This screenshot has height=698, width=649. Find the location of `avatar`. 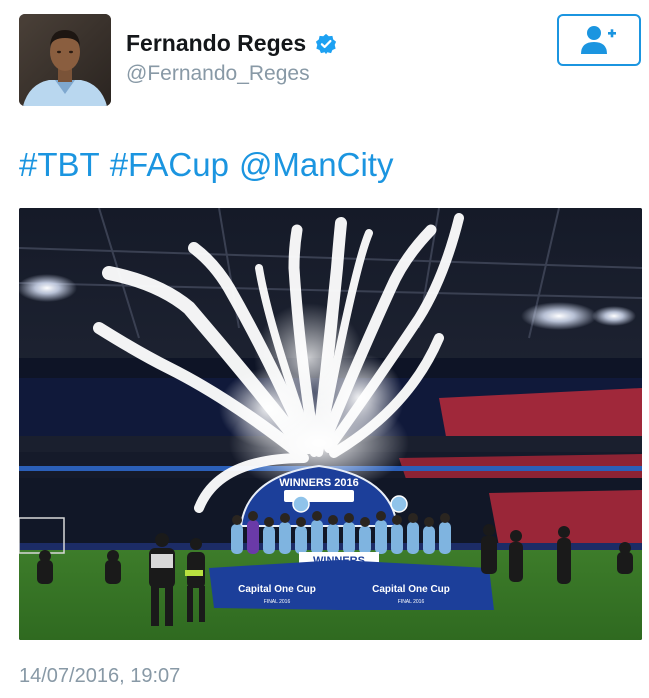

avatar is located at coordinates (65, 60).